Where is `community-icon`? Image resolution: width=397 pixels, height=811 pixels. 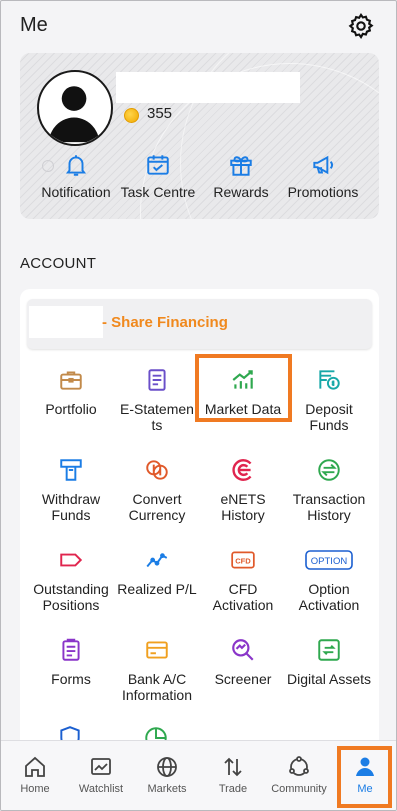 community-icon is located at coordinates (299, 766).